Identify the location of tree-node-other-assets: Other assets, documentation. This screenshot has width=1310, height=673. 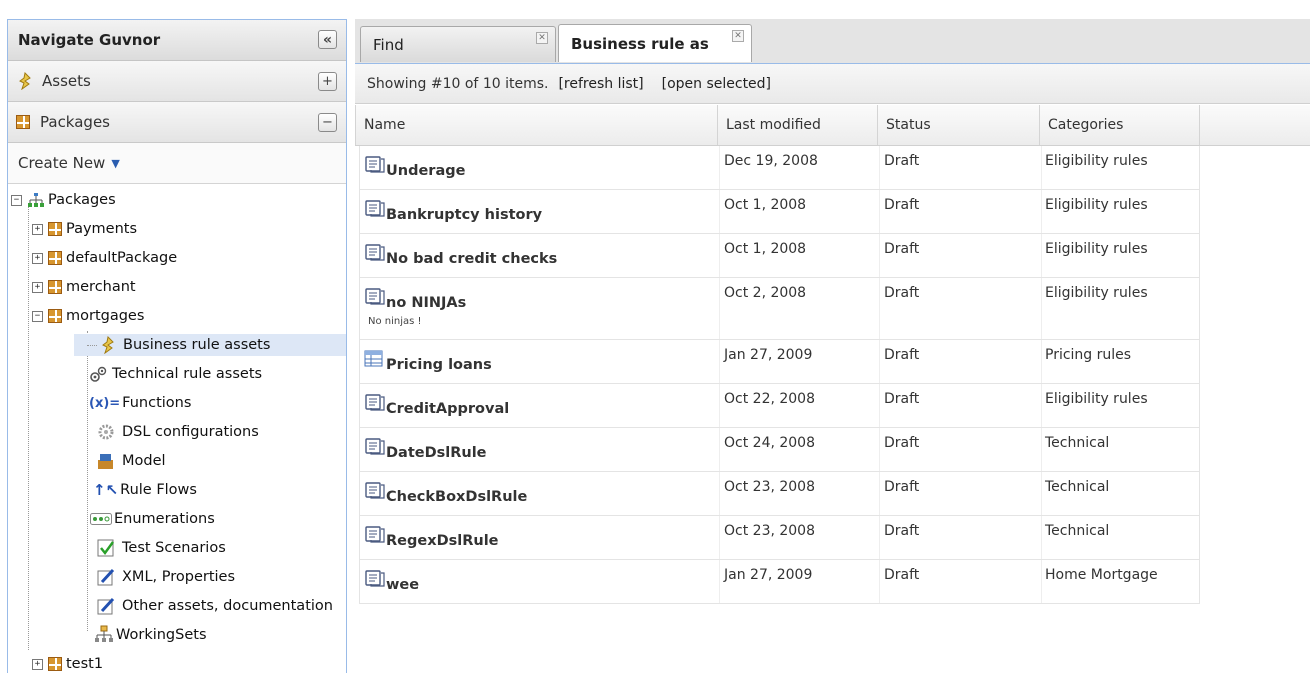
(203, 606).